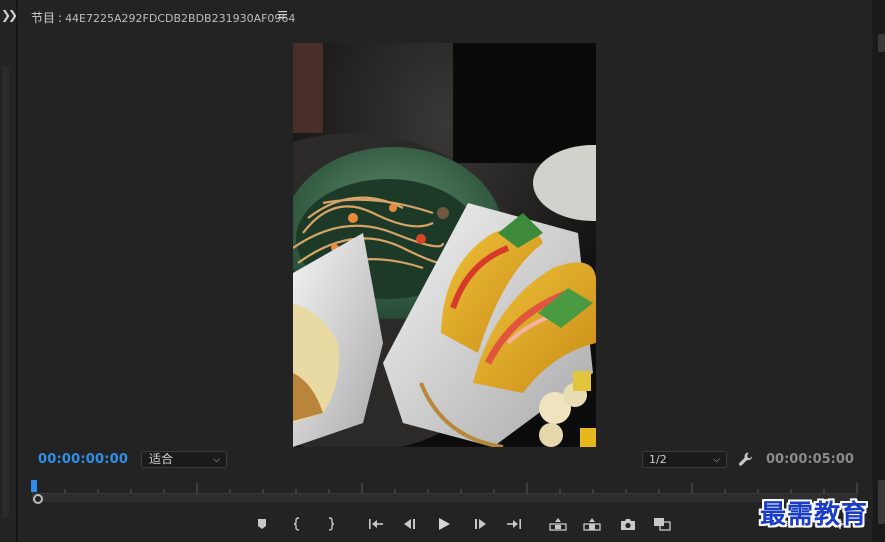  Describe the element at coordinates (658, 459) in the screenshot. I see `resolution-value: 1/2` at that location.